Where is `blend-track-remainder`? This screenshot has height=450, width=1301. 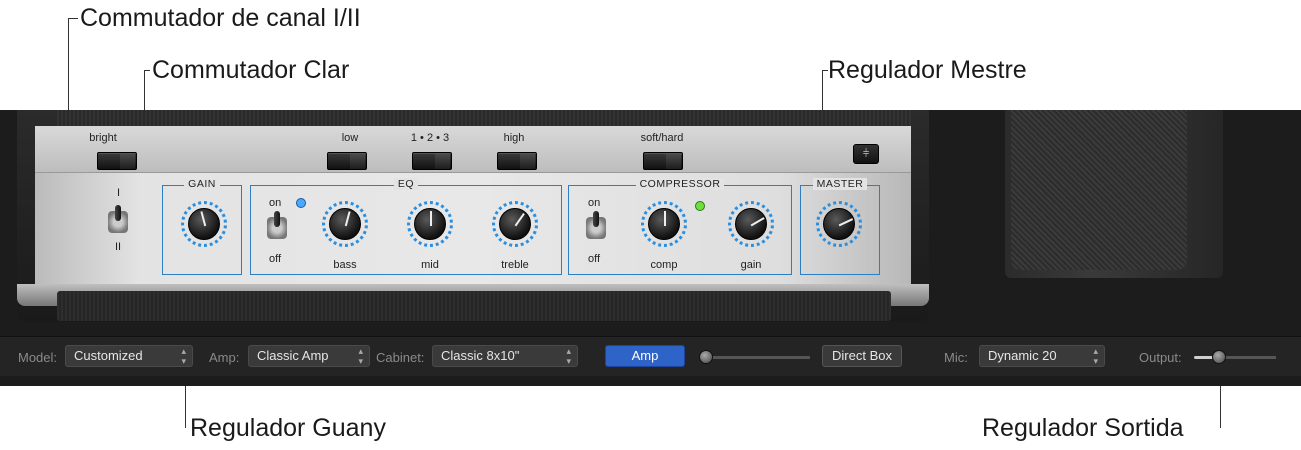
blend-track-remainder is located at coordinates (757, 357).